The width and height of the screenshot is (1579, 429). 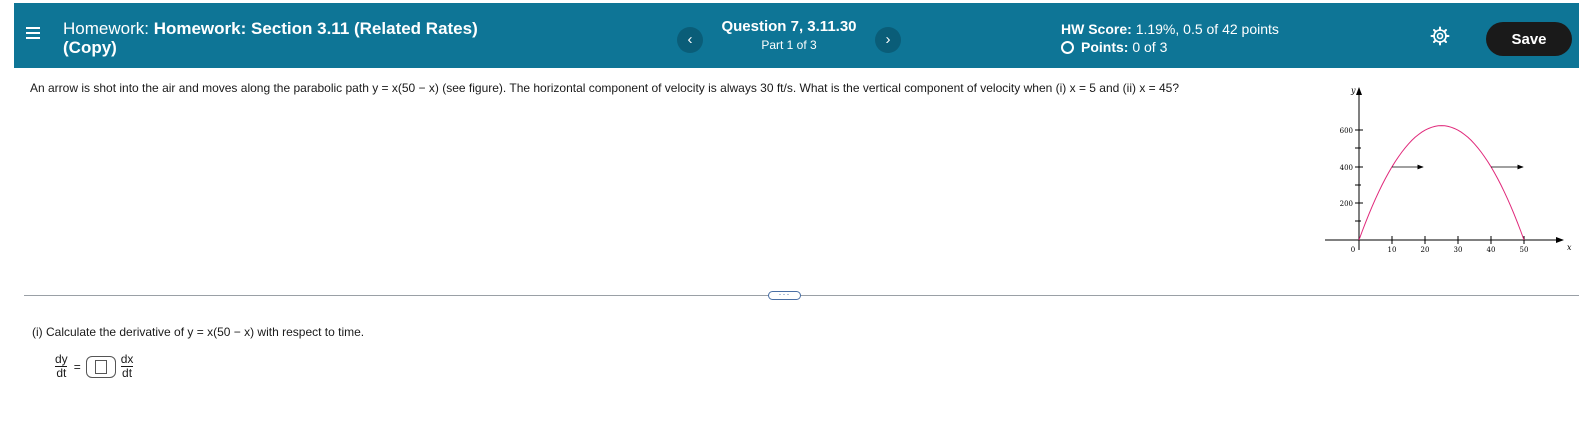 What do you see at coordinates (1458, 250) in the screenshot?
I see `x-tick-label: 30` at bounding box center [1458, 250].